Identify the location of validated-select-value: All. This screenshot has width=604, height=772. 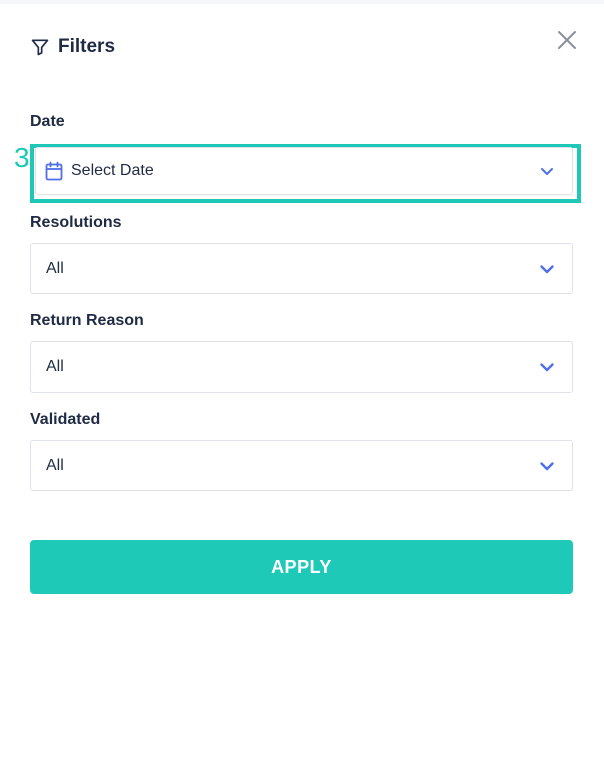
(55, 465).